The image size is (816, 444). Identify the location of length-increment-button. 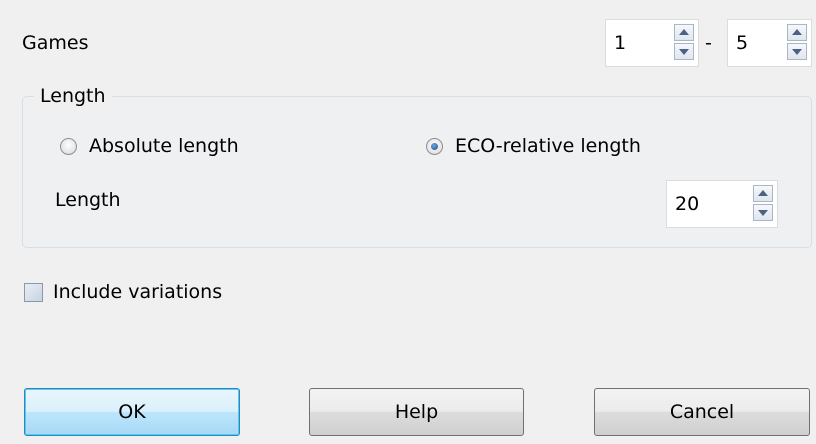
(763, 193).